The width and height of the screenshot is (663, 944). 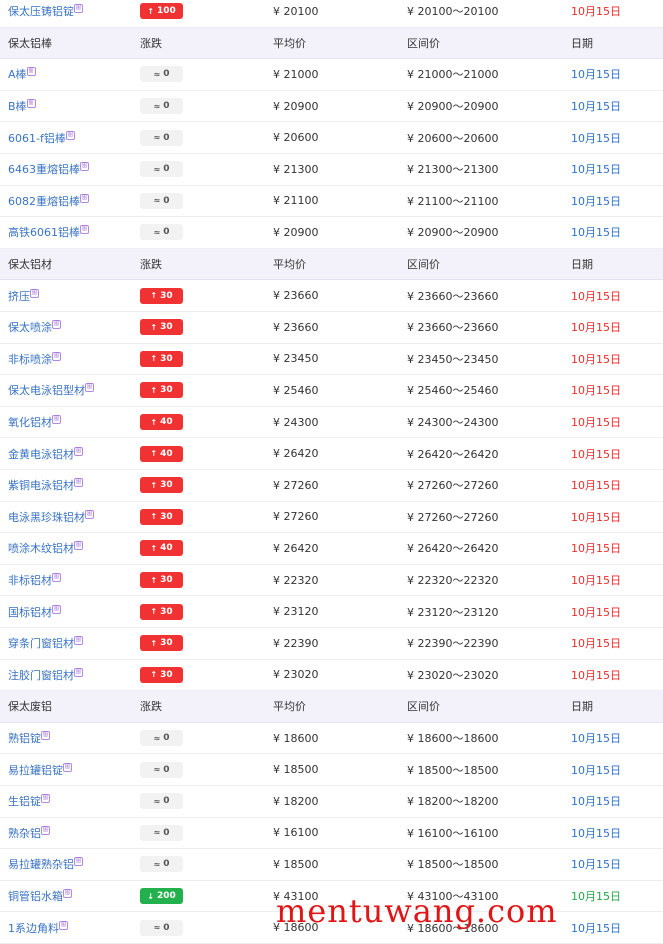 I want to click on product-name: 易拉罐熟杂铝, so click(x=41, y=864).